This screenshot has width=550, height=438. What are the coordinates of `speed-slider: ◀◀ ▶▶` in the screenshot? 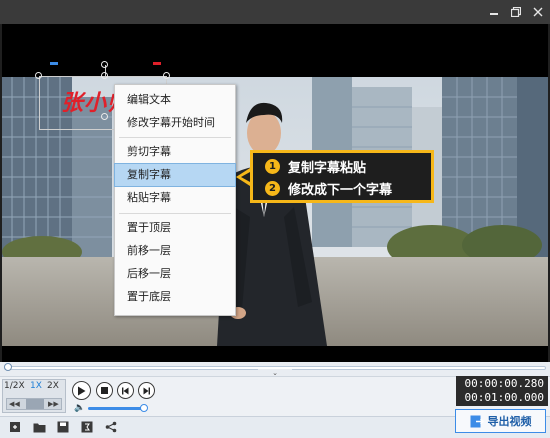 It's located at (34, 404).